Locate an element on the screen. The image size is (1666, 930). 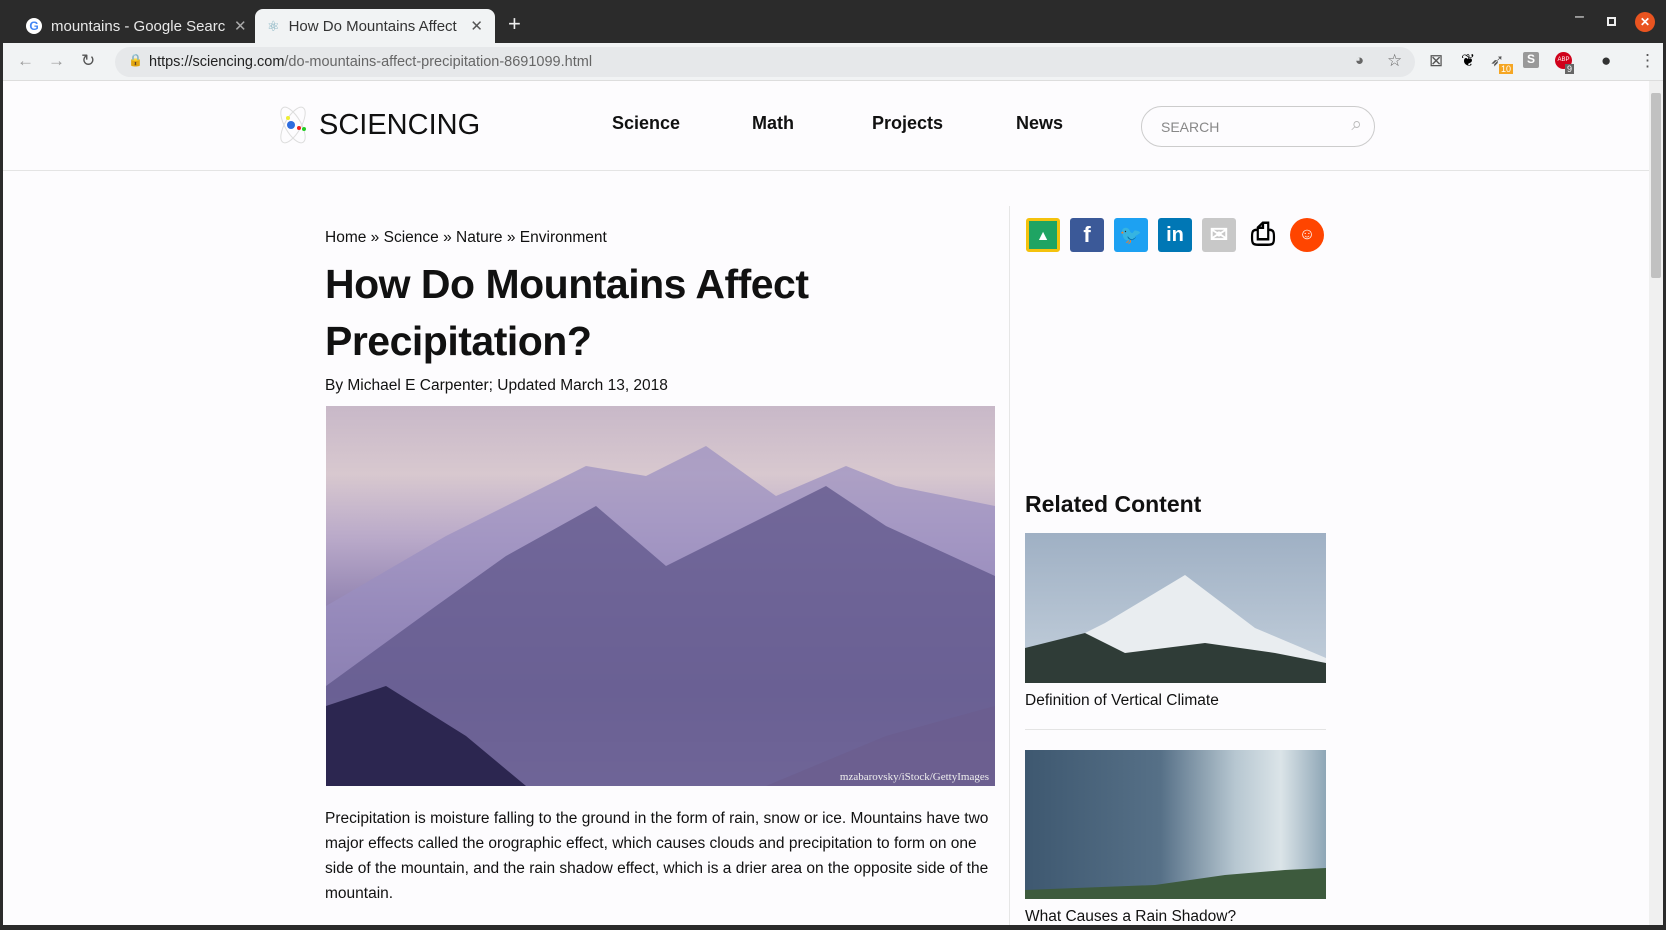
google-icon: G is located at coordinates (34, 26).